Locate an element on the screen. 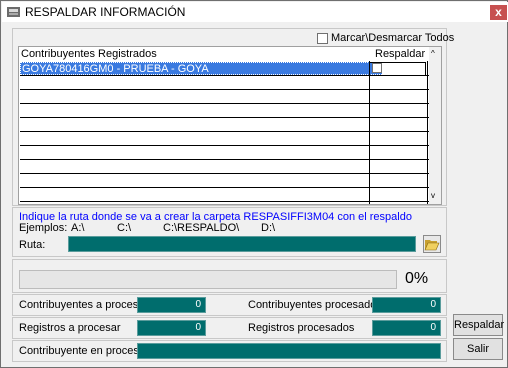 This screenshot has height=368, width=508. browse-folder-button is located at coordinates (432, 244).